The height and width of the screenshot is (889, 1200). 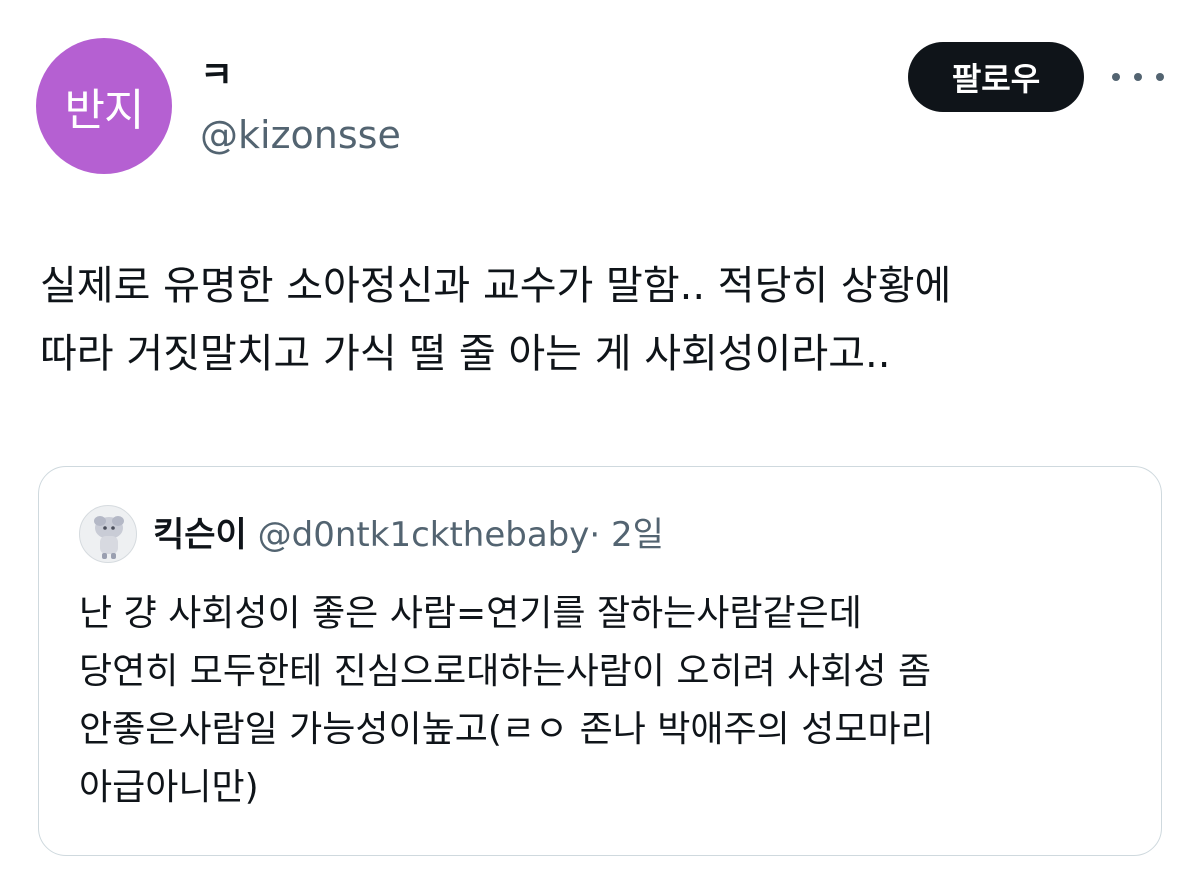 I want to click on tweet-text-line: 따라 거짓말치고 가식 떨 줄 아는 게 사회성이라고.., so click(x=465, y=354).